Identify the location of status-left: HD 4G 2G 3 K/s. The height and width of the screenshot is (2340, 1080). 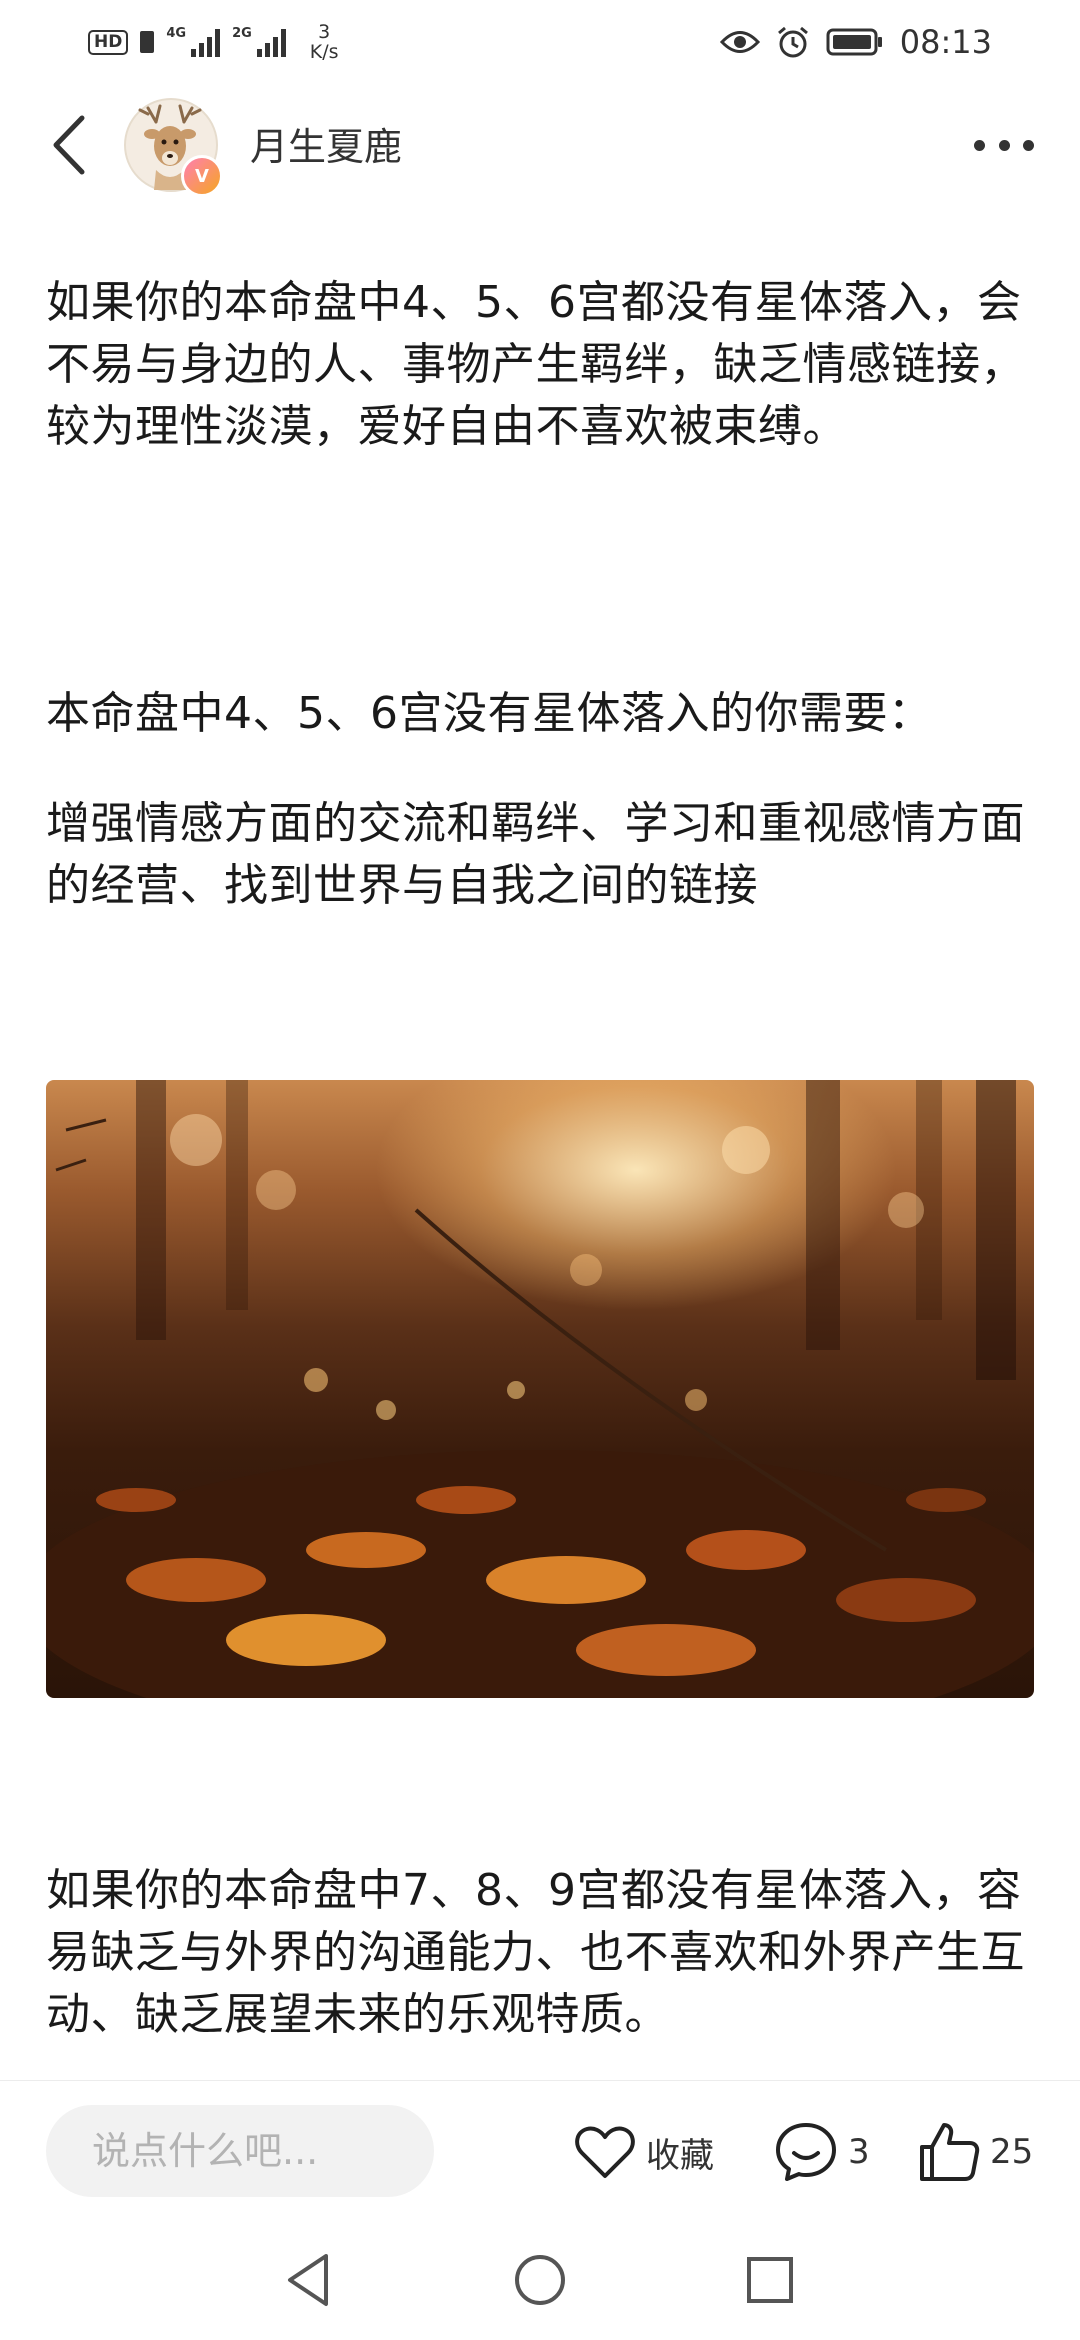
(213, 42).